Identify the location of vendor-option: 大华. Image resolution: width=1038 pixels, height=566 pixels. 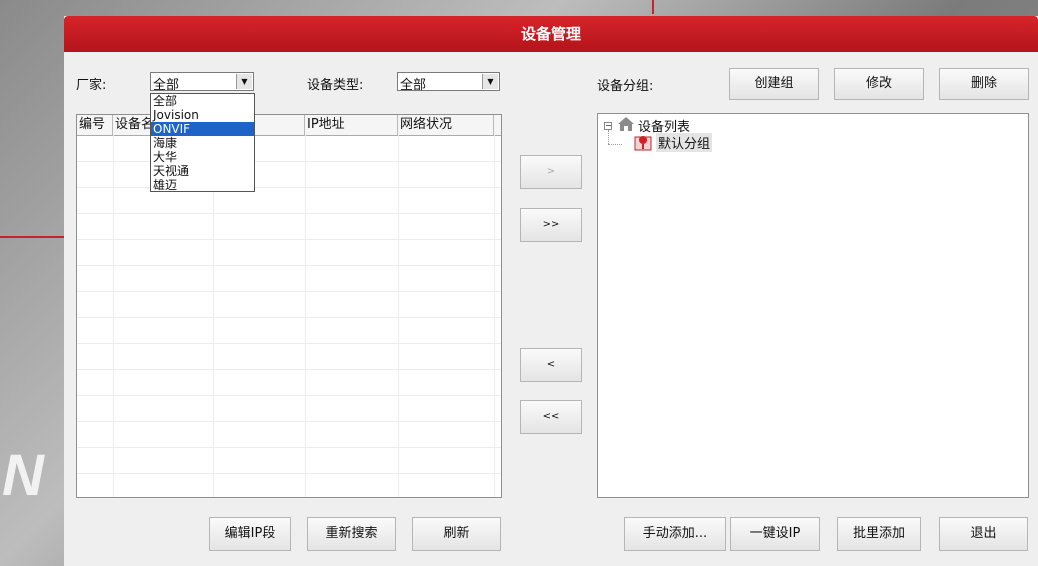
(202, 157).